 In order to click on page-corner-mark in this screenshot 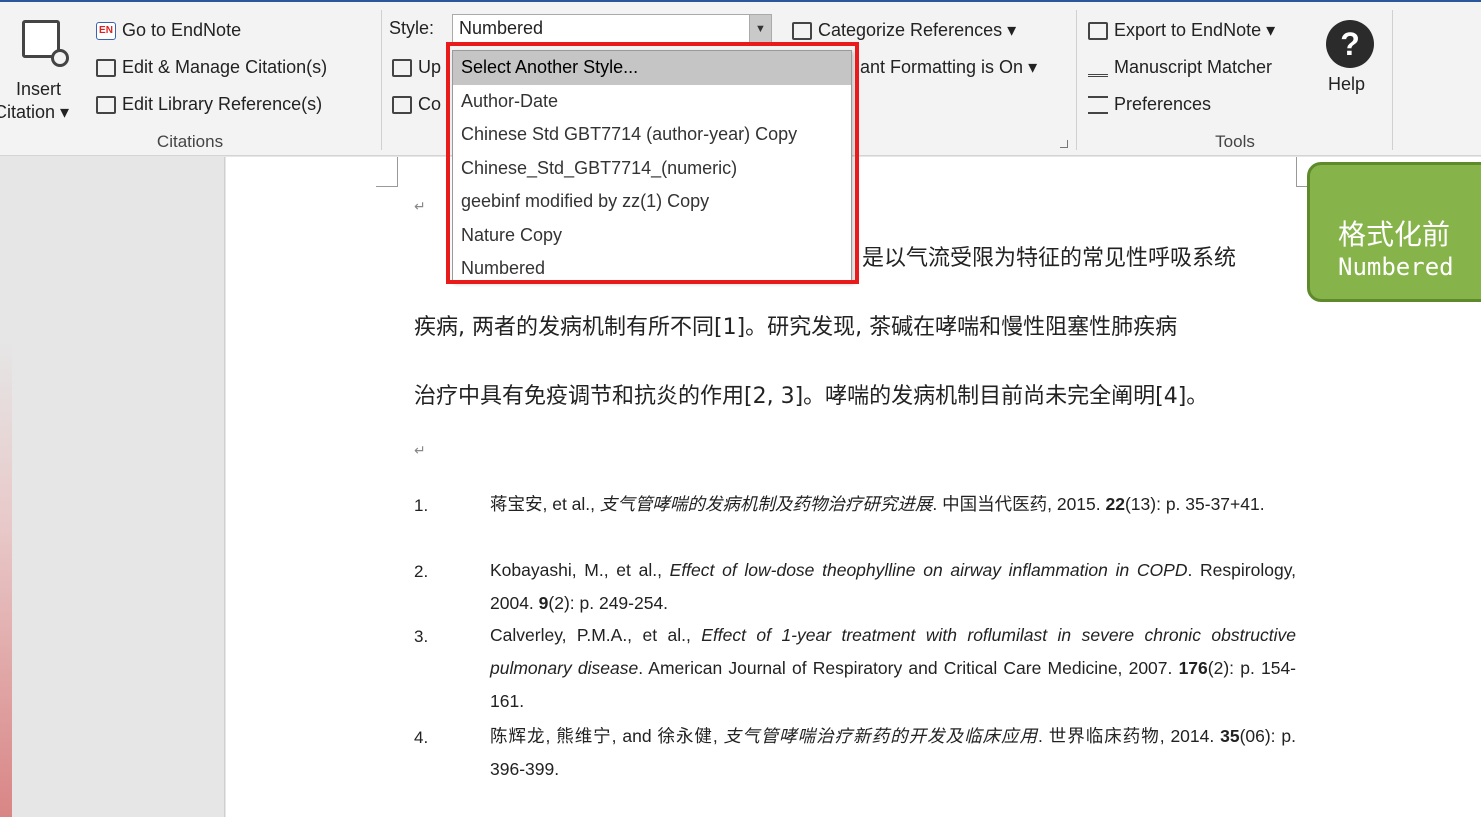, I will do `click(387, 172)`.